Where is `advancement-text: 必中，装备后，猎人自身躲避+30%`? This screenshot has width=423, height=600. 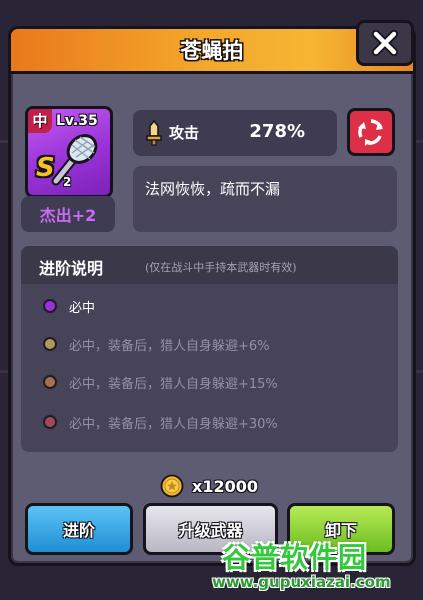
advancement-text: 必中，装备后，猎人自身躲避+30% is located at coordinates (173, 424).